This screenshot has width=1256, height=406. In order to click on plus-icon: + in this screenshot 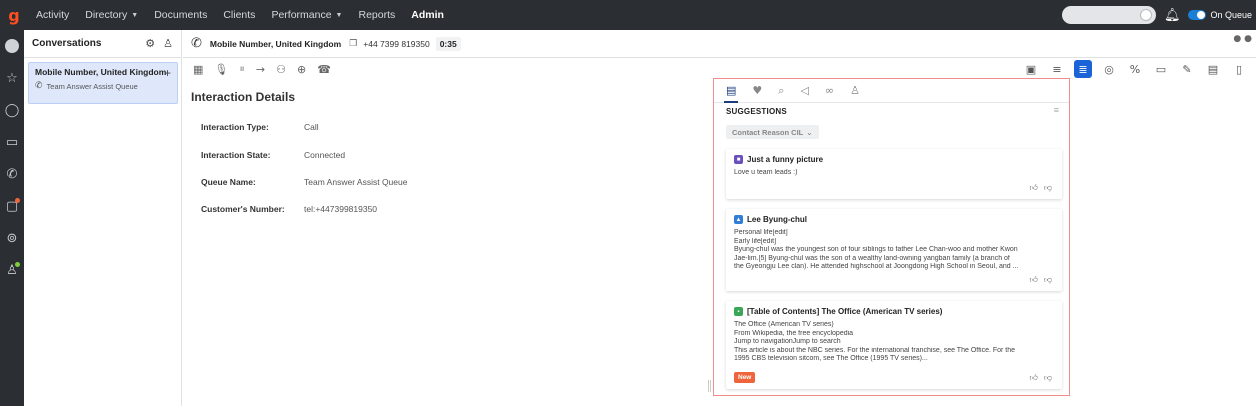, I will do `click(167, 73)`.